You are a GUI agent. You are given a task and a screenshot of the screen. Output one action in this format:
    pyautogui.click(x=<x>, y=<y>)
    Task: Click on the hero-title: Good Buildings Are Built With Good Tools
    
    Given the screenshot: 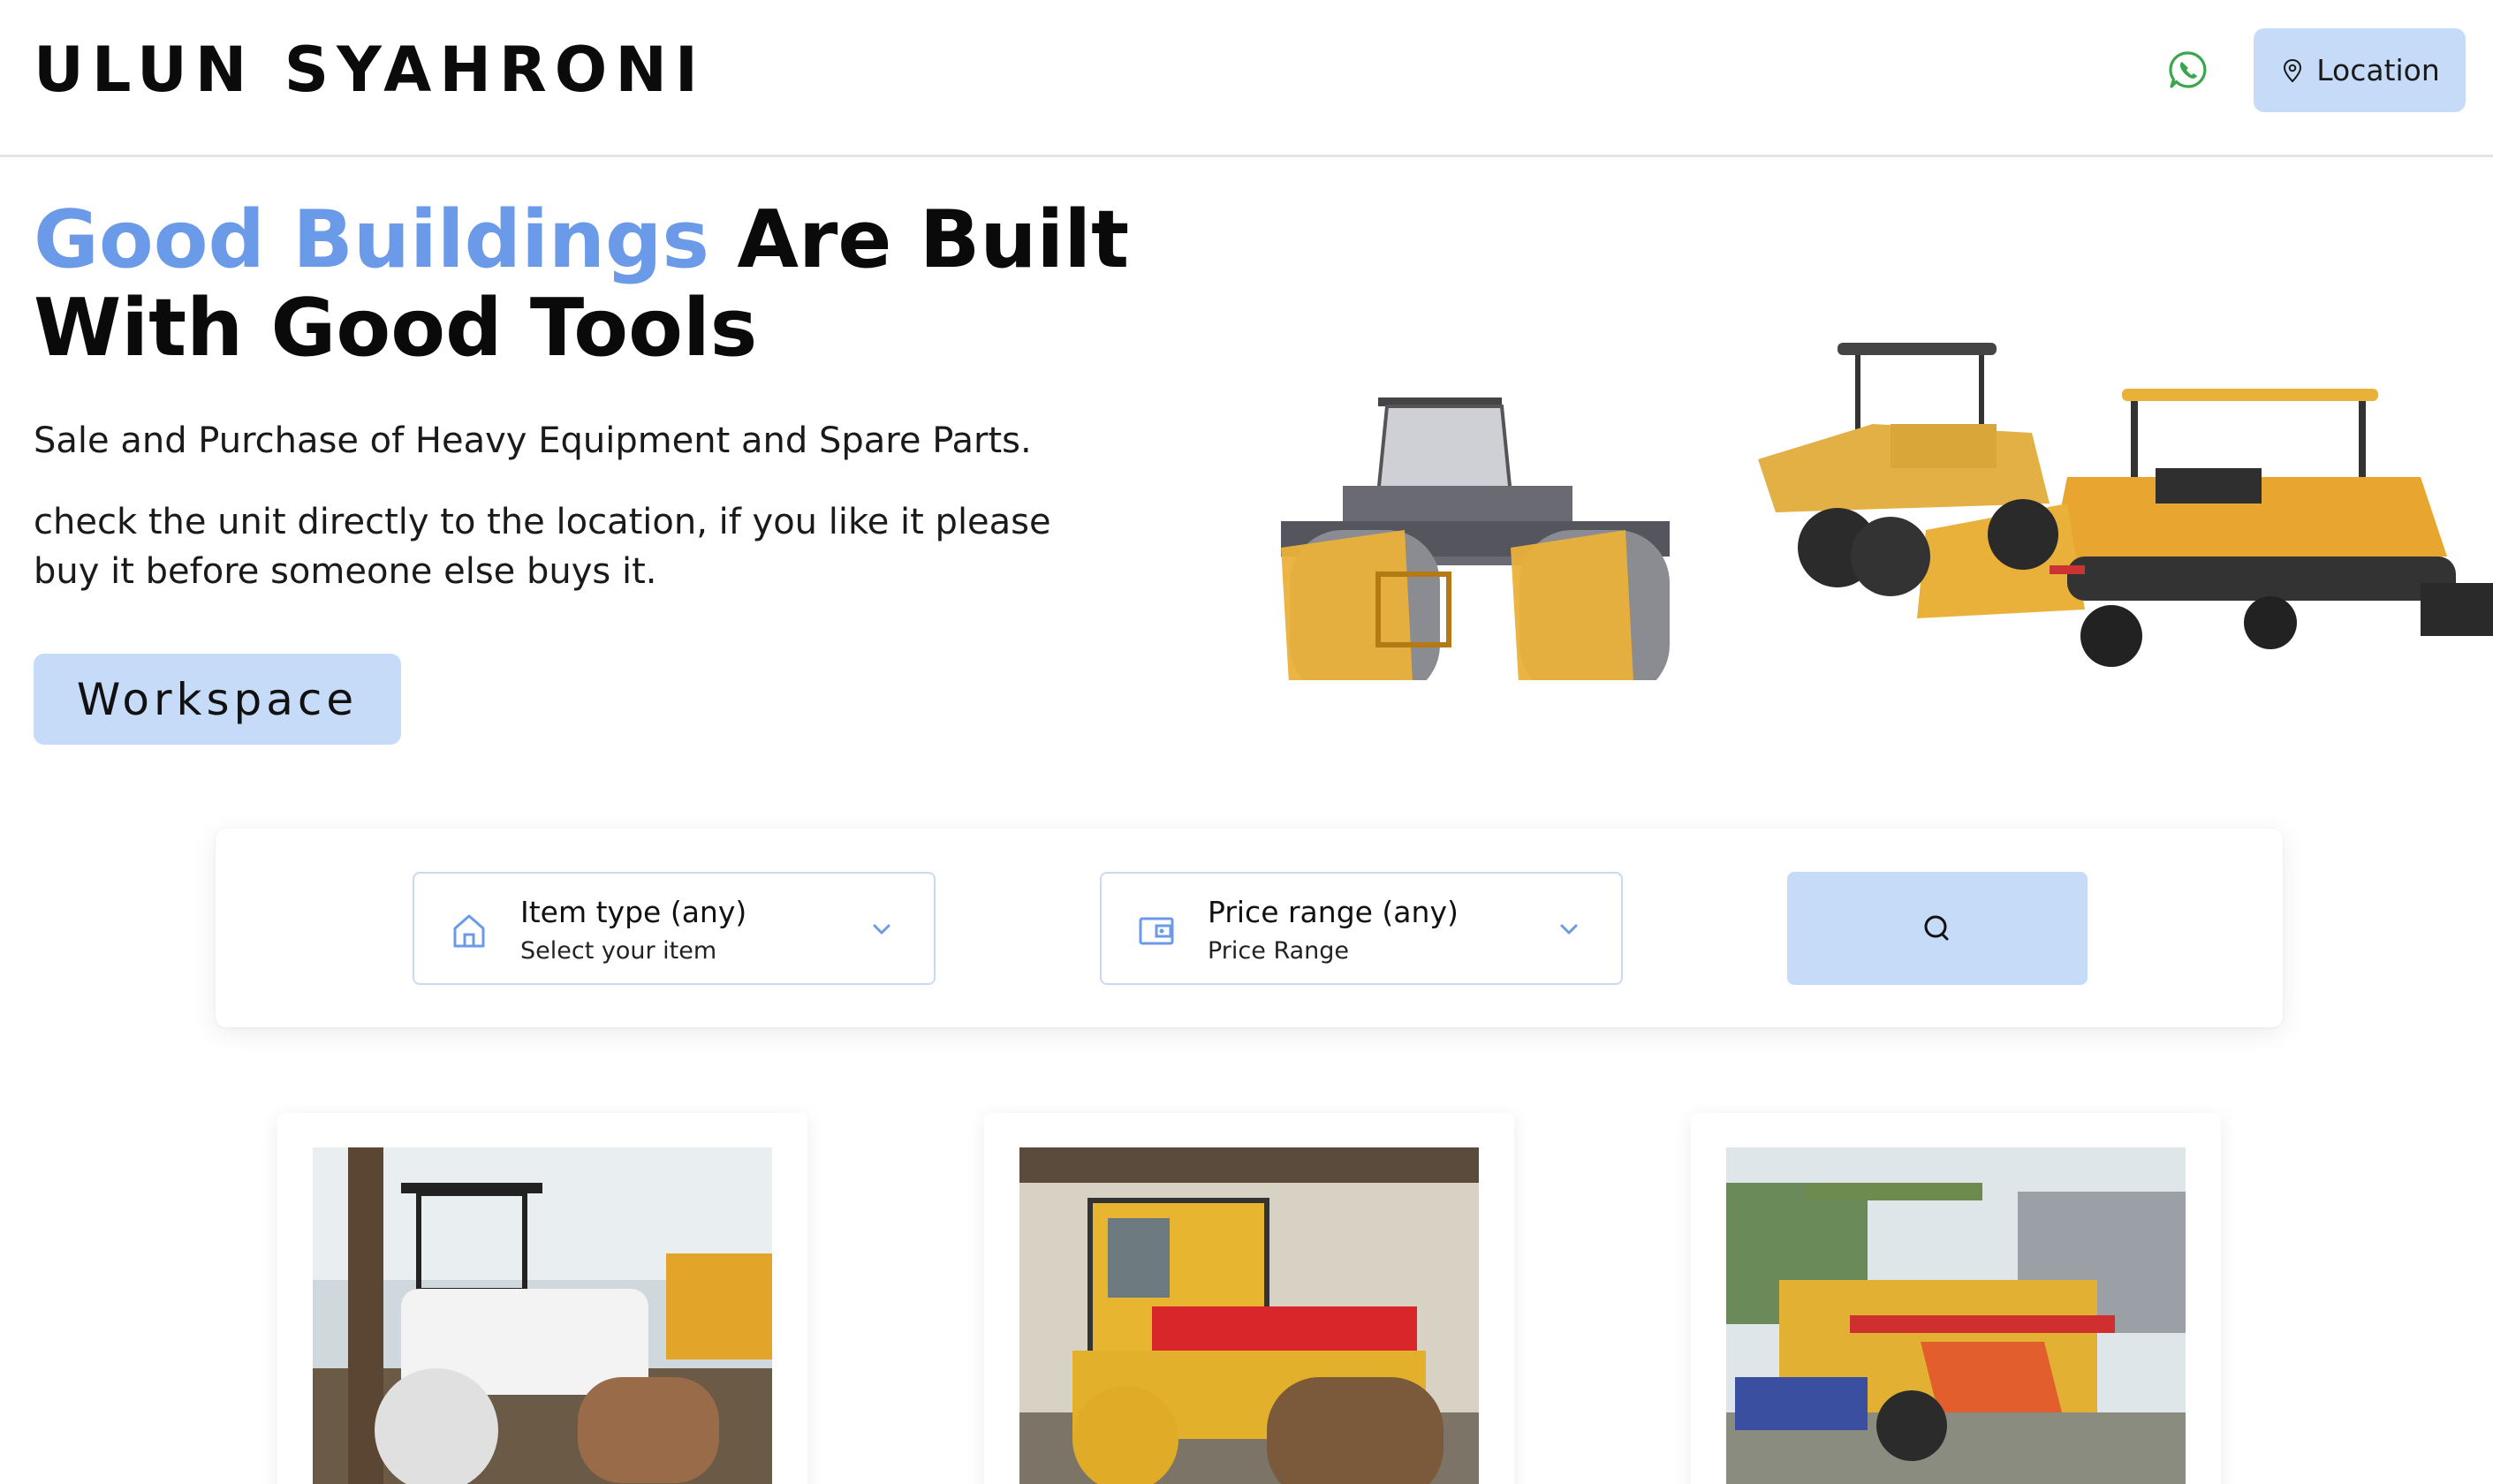 What is the action you would take?
    pyautogui.click(x=652, y=284)
    